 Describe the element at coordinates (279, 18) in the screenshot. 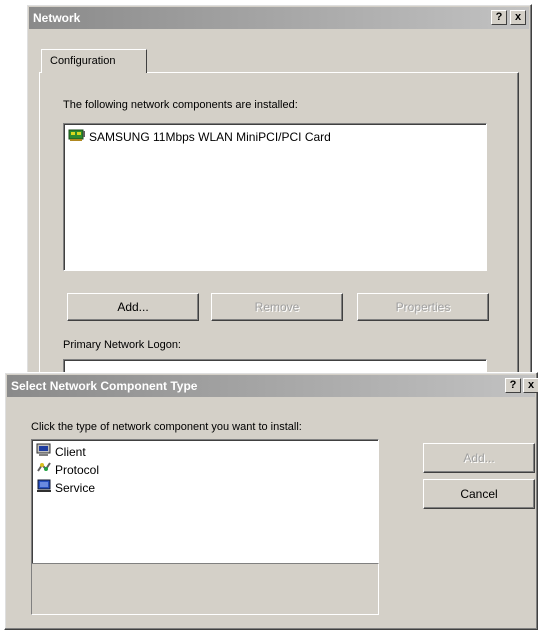

I see `network-dialog-titlebar: Network ? x` at that location.